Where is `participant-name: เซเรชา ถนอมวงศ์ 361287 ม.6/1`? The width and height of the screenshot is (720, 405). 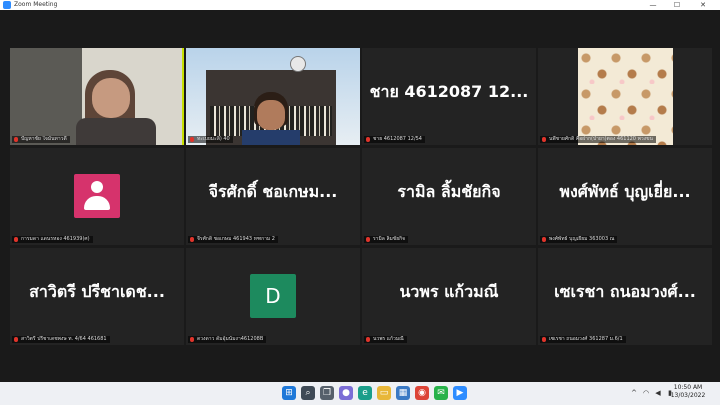
participant-name: เซเรชา ถนอมวงศ์ 361287 ม.6/1 is located at coordinates (586, 339).